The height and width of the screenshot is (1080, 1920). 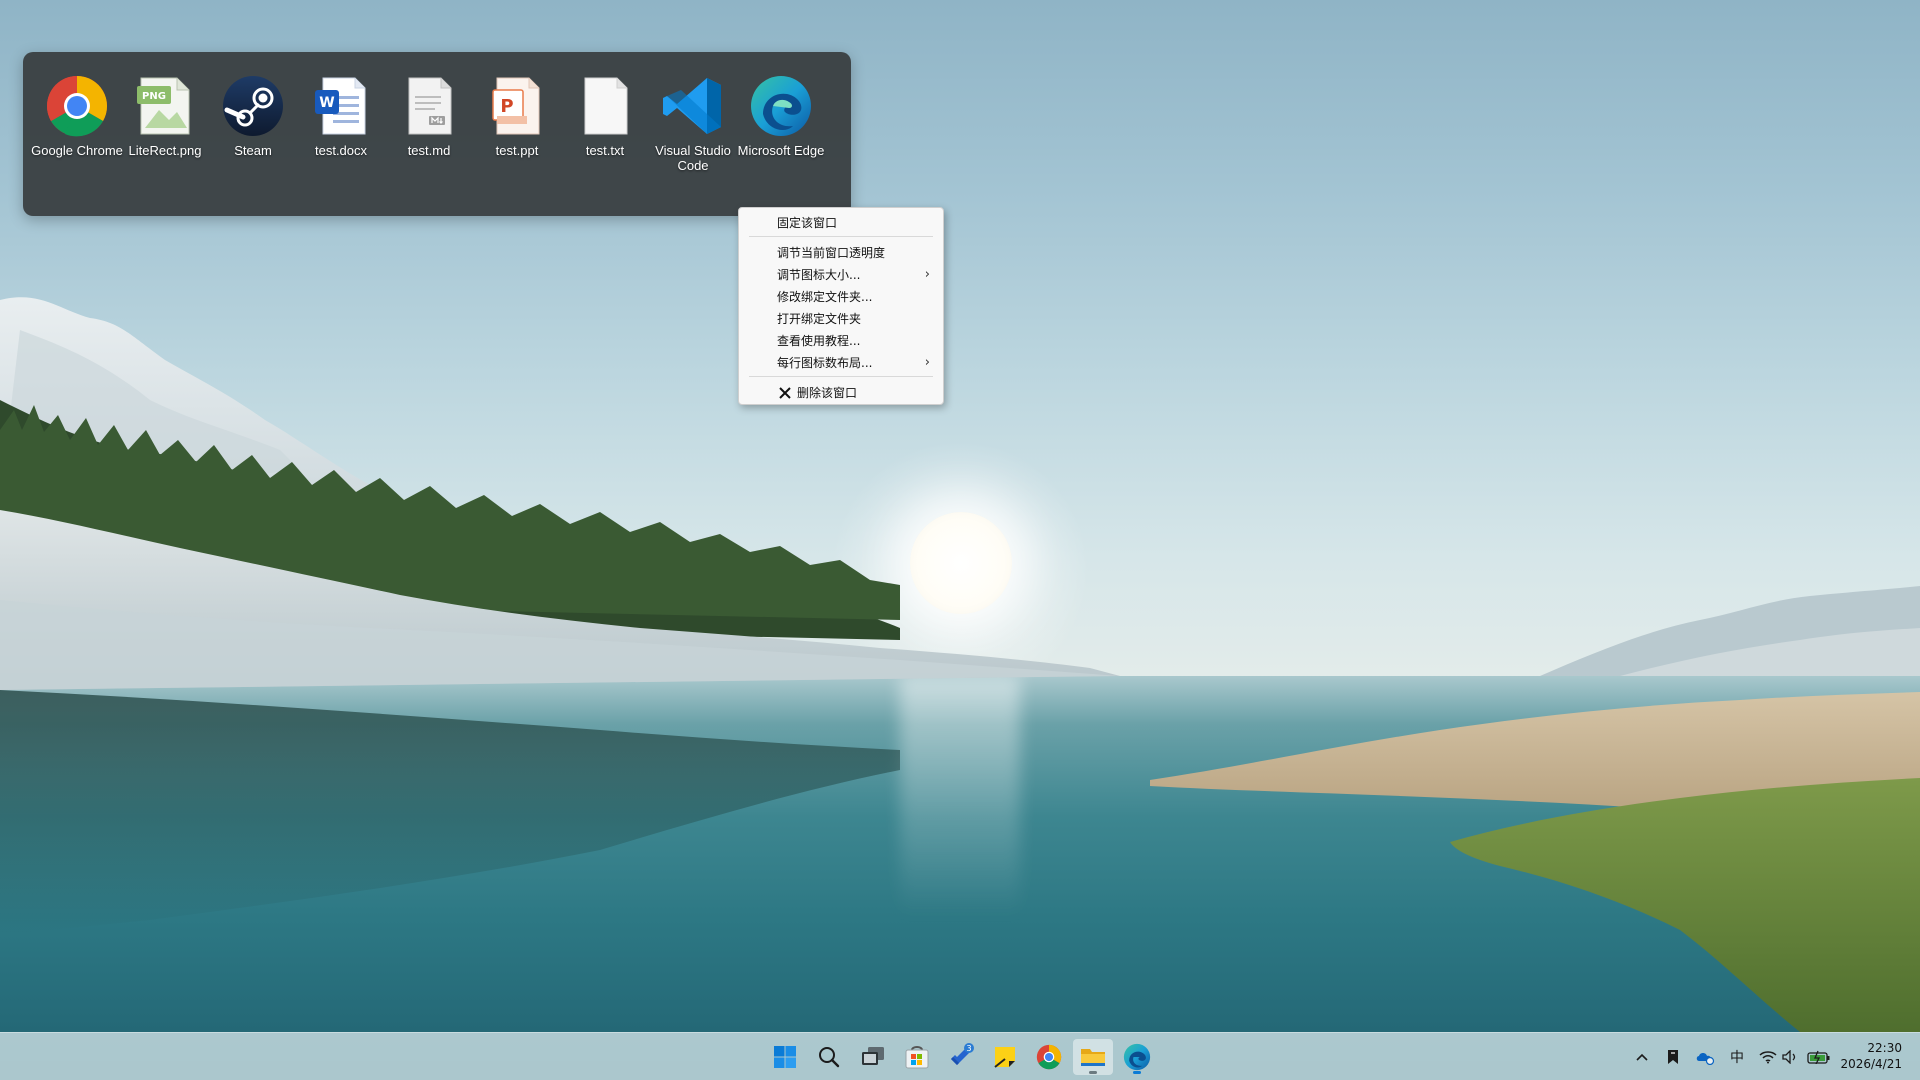 What do you see at coordinates (253, 150) in the screenshot?
I see `desktop-item-label: Steam` at bounding box center [253, 150].